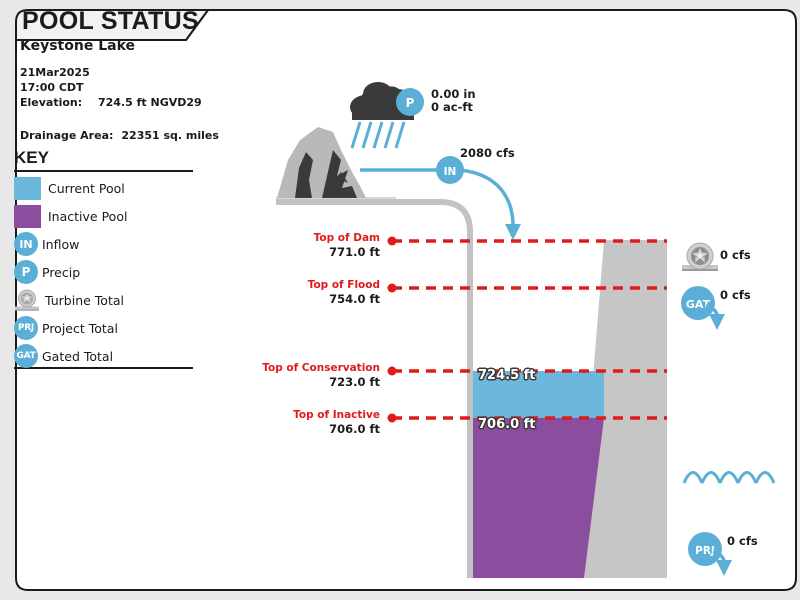 This screenshot has width=800, height=600. Describe the element at coordinates (410, 103) in the screenshot. I see `precip-badge-text: P` at that location.